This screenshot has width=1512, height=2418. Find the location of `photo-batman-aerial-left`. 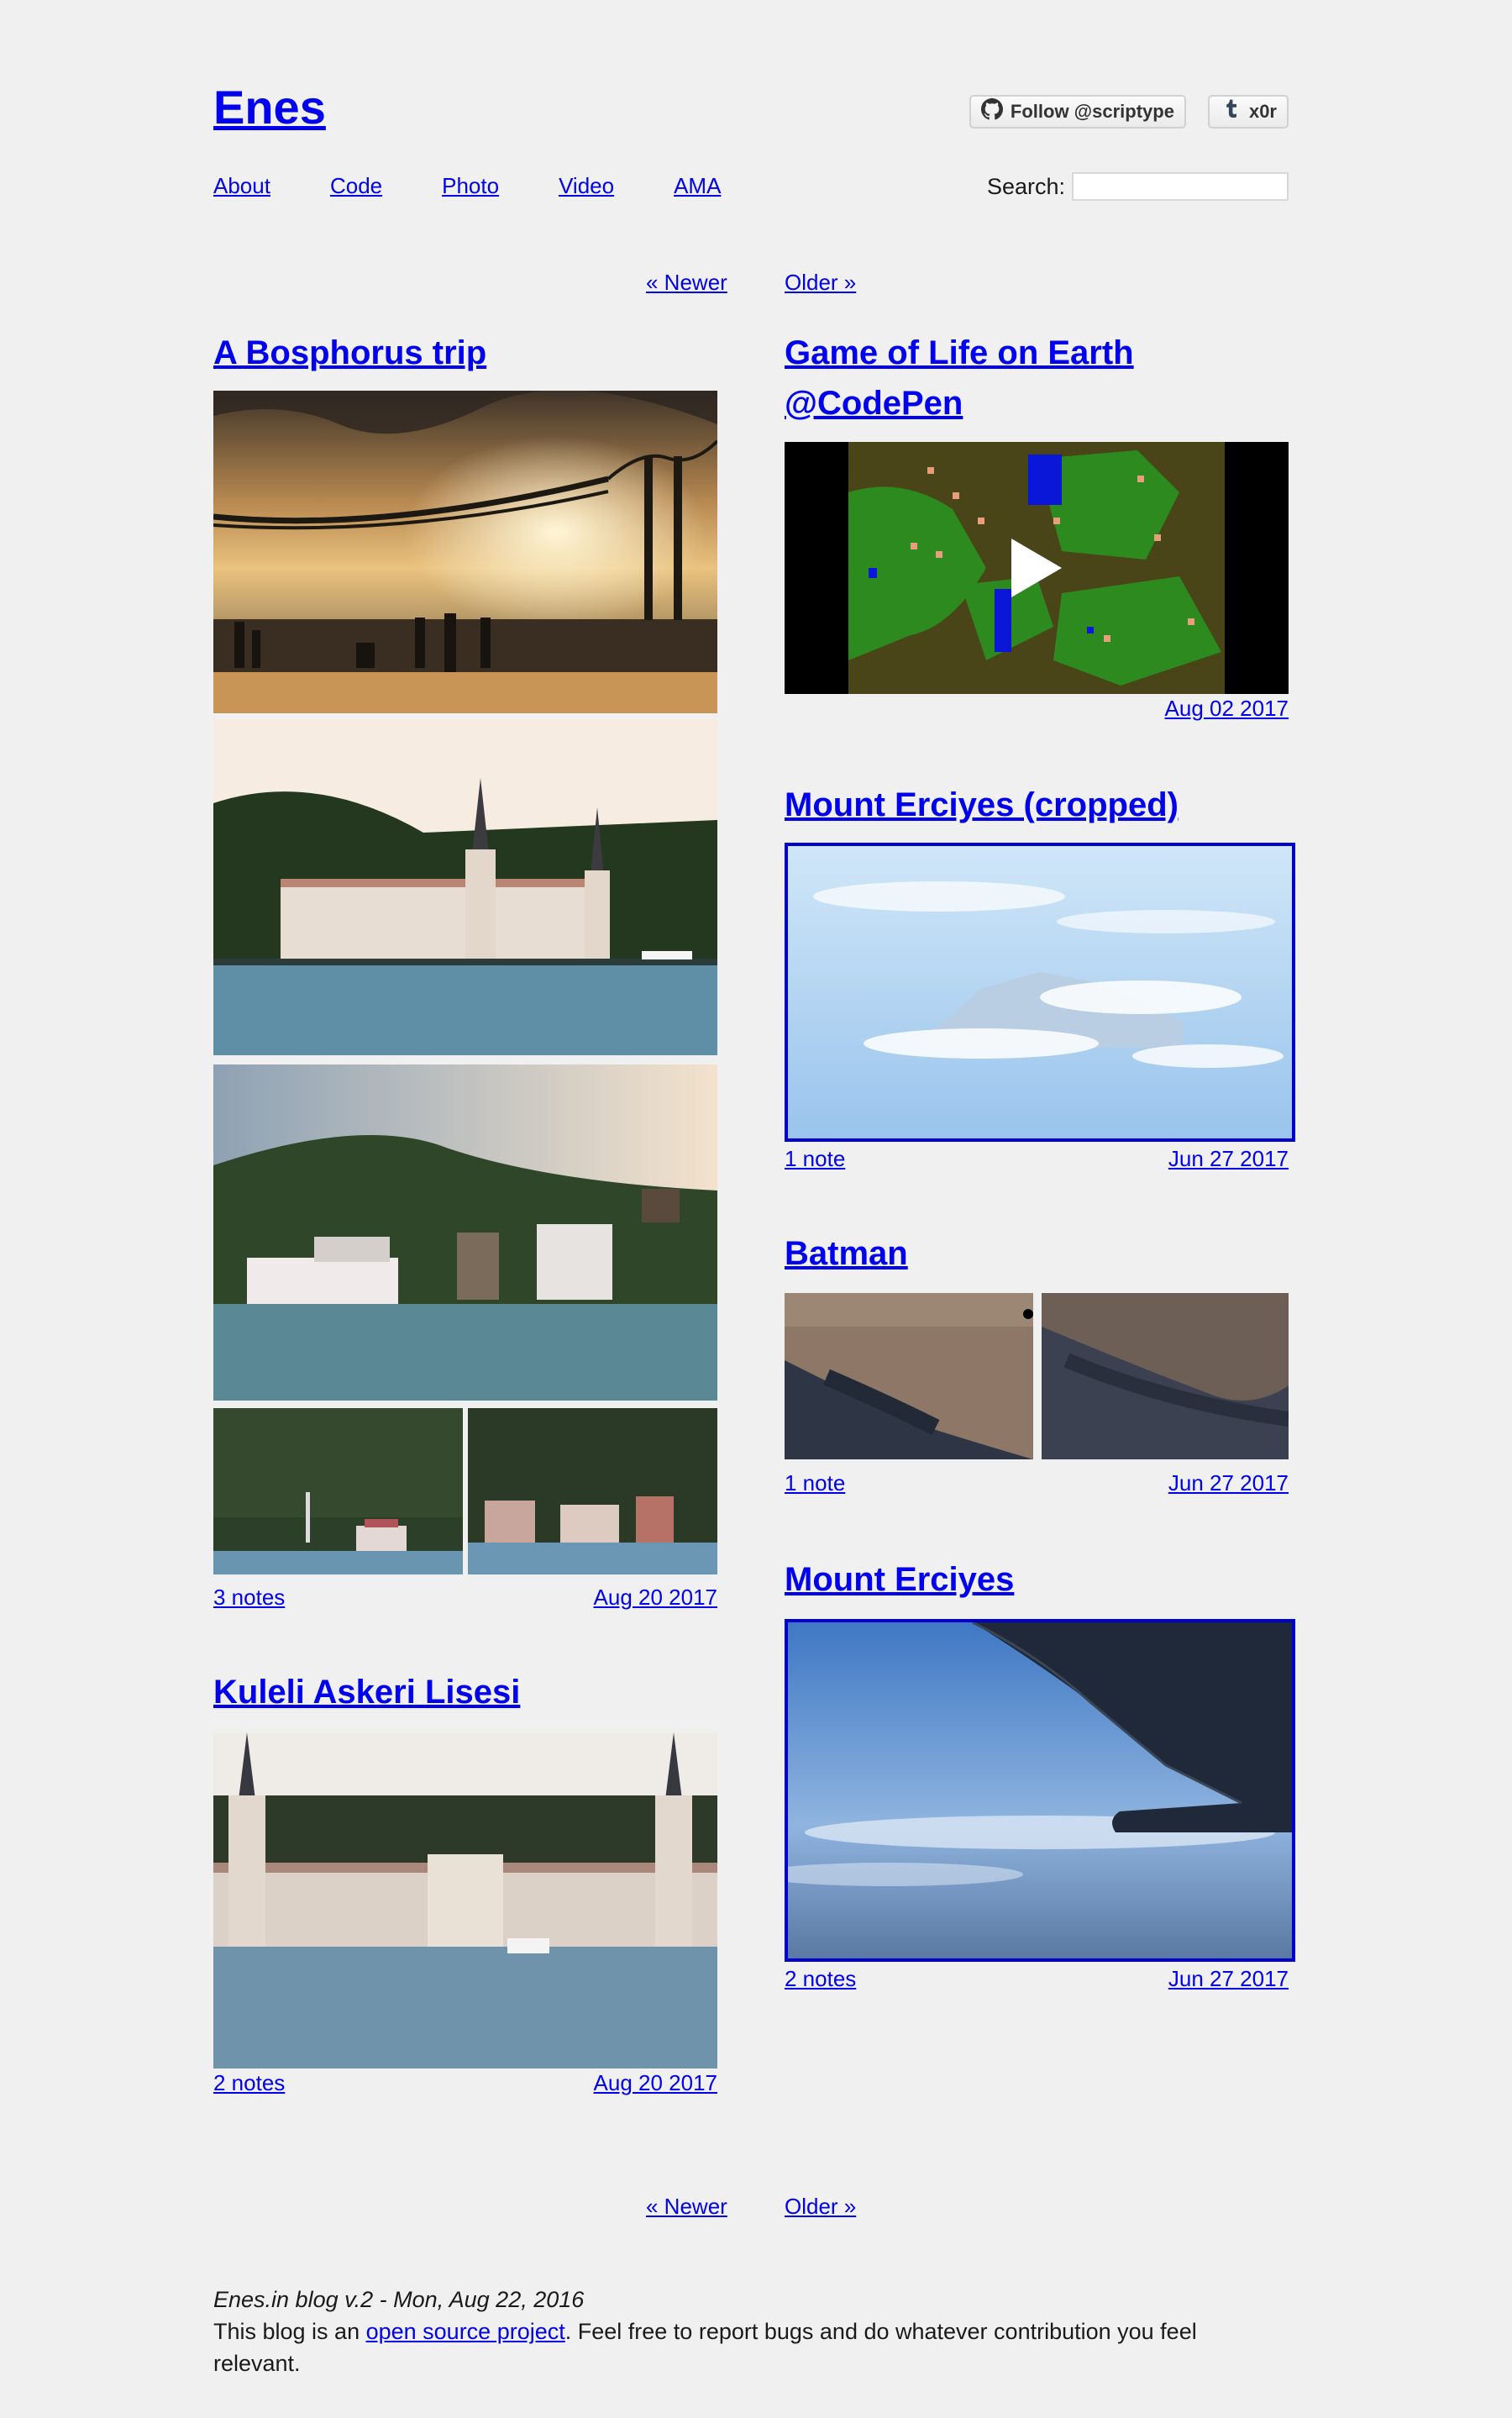

photo-batman-aerial-left is located at coordinates (909, 1376).